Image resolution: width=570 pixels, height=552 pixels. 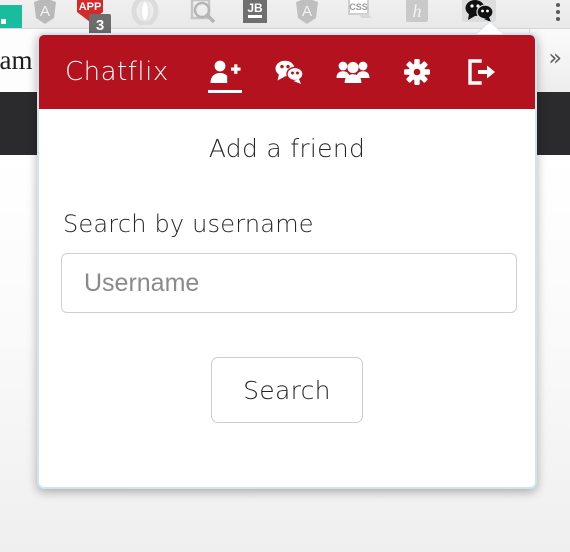 I want to click on search-button-row: Search, so click(x=287, y=390).